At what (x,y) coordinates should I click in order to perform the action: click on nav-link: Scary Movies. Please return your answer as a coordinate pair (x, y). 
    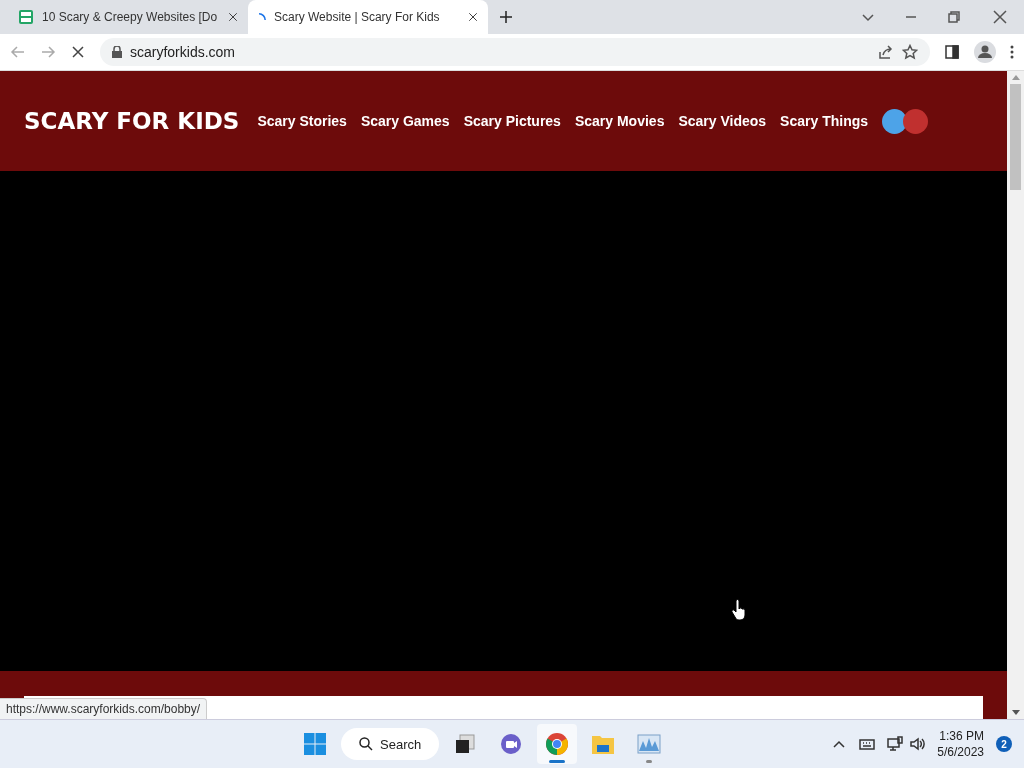
    Looking at the image, I should click on (619, 121).